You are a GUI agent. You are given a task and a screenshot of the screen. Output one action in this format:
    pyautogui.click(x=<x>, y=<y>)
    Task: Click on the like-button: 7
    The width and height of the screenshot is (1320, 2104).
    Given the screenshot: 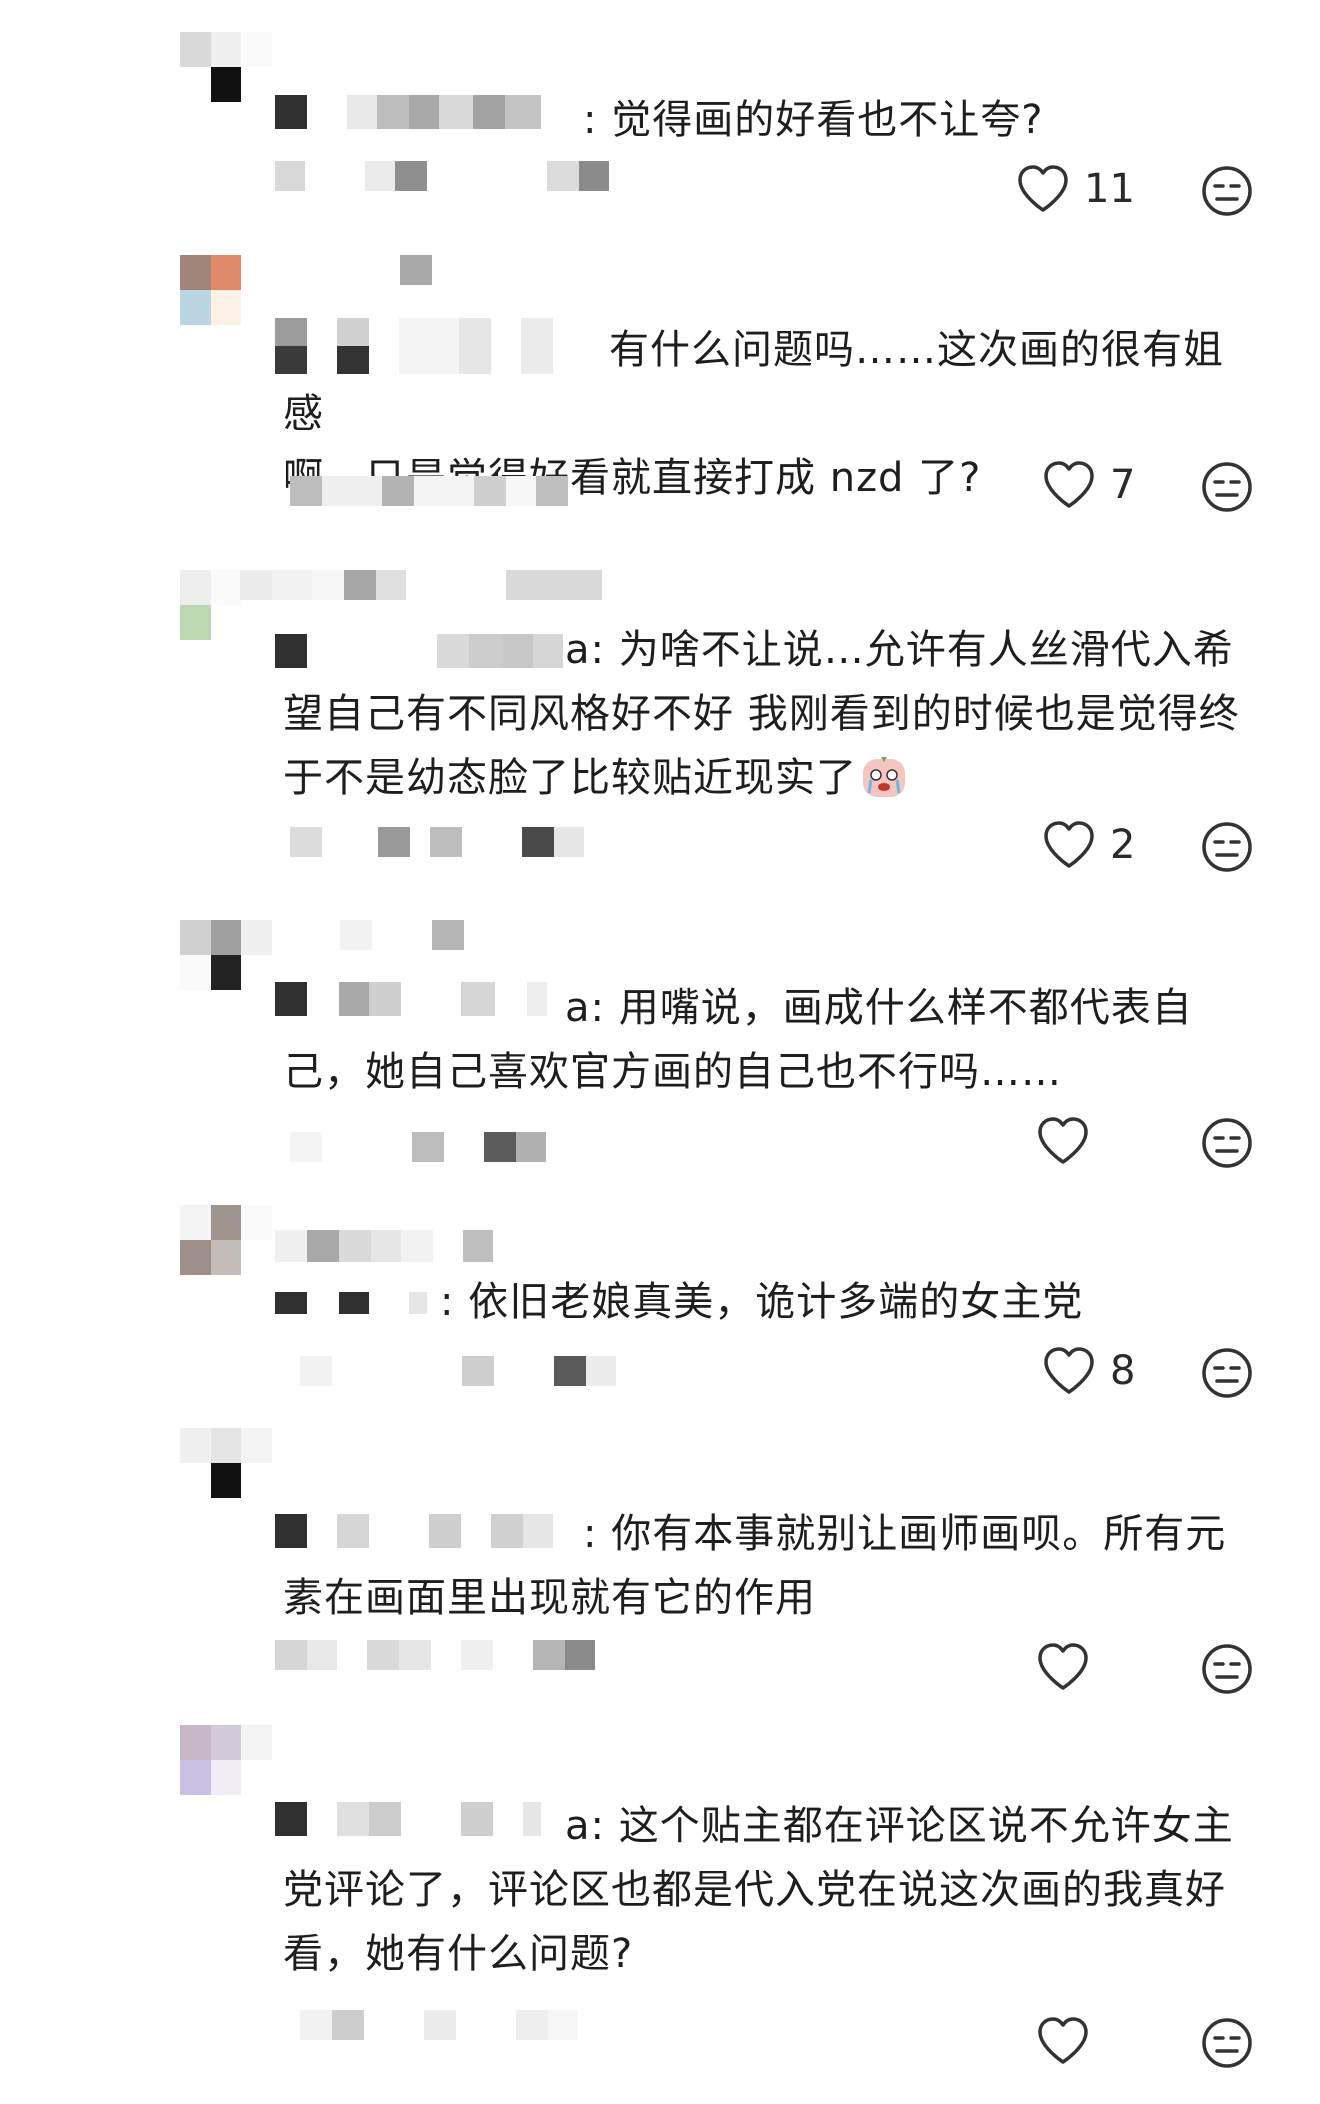 What is the action you would take?
    pyautogui.click(x=1088, y=485)
    